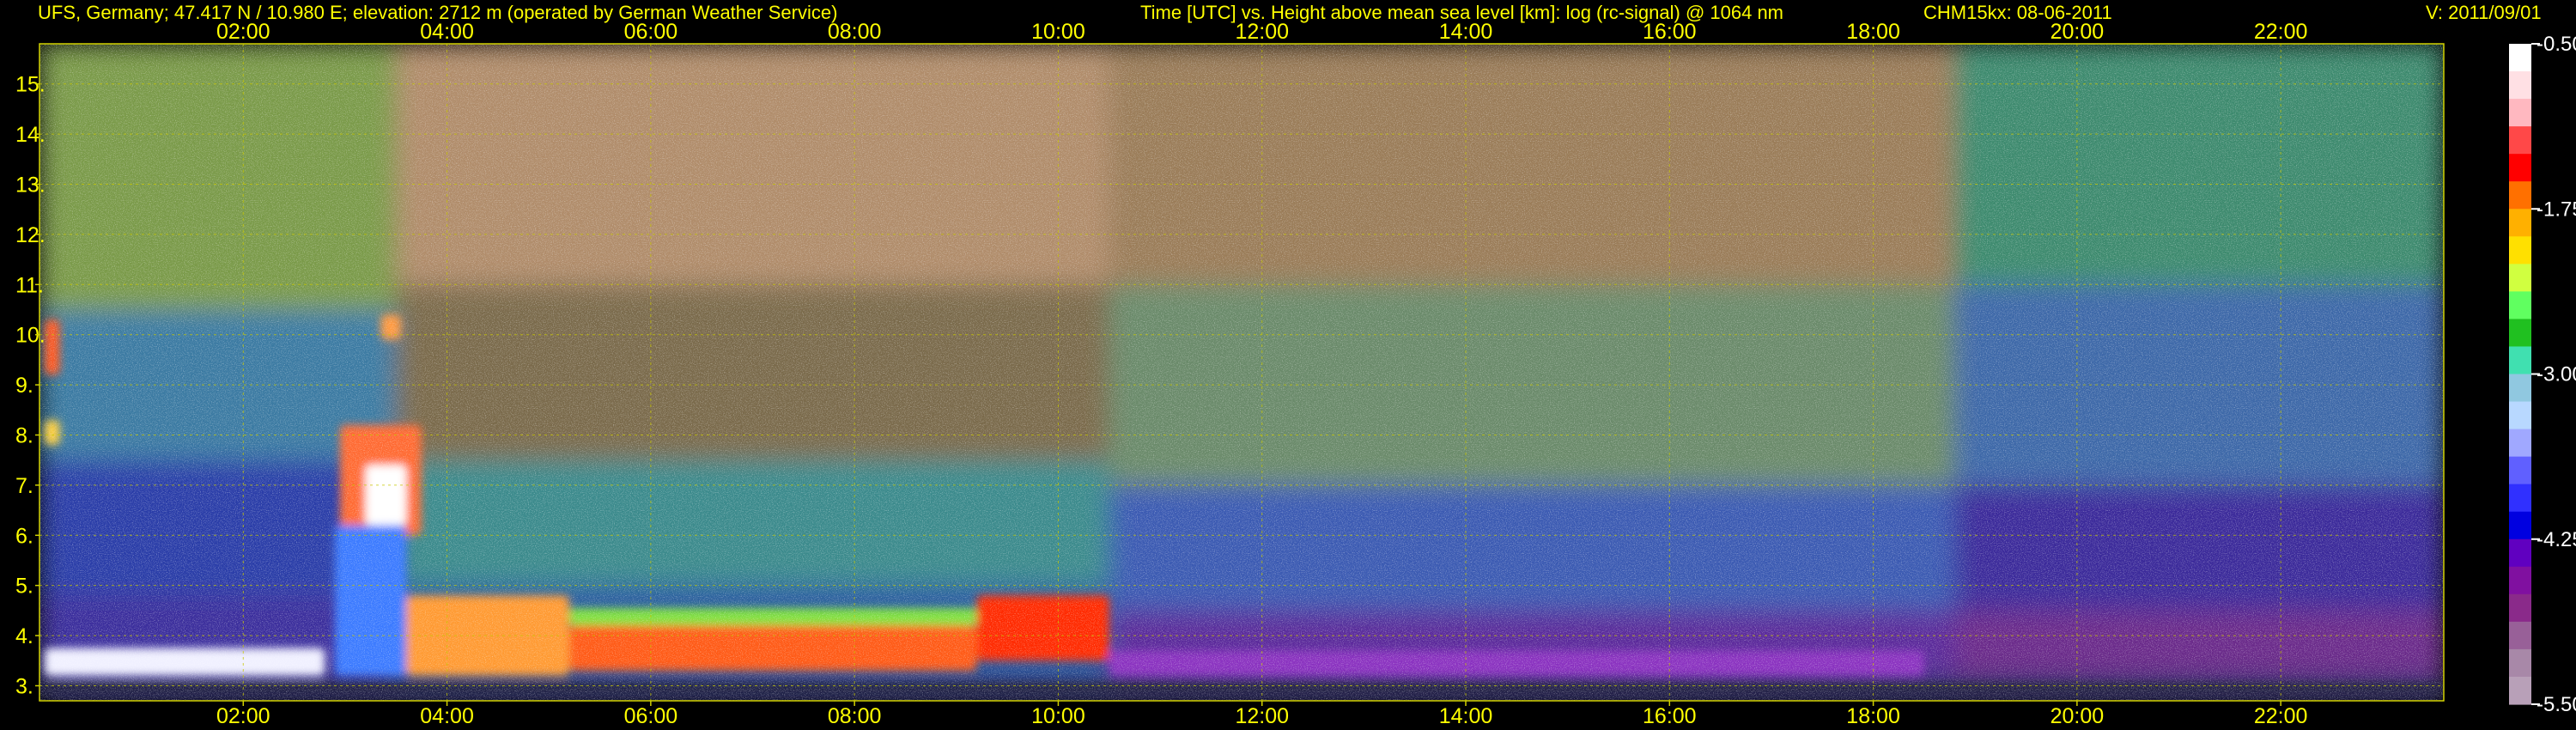  What do you see at coordinates (1670, 716) in the screenshot?
I see `x-tick-label-bottom: 16:00` at bounding box center [1670, 716].